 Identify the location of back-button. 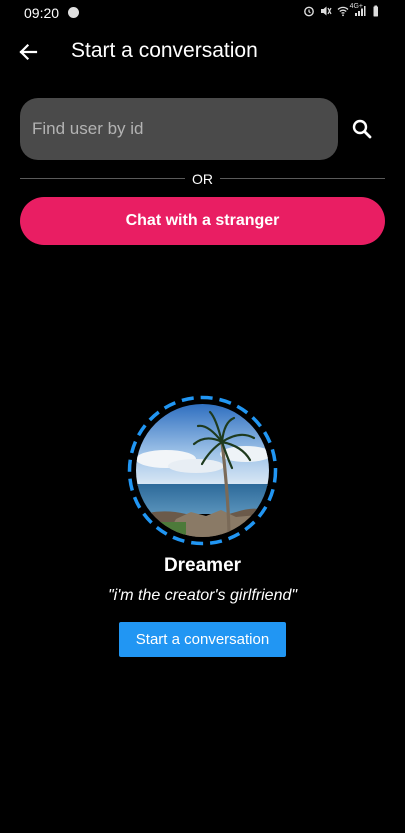
(28, 52).